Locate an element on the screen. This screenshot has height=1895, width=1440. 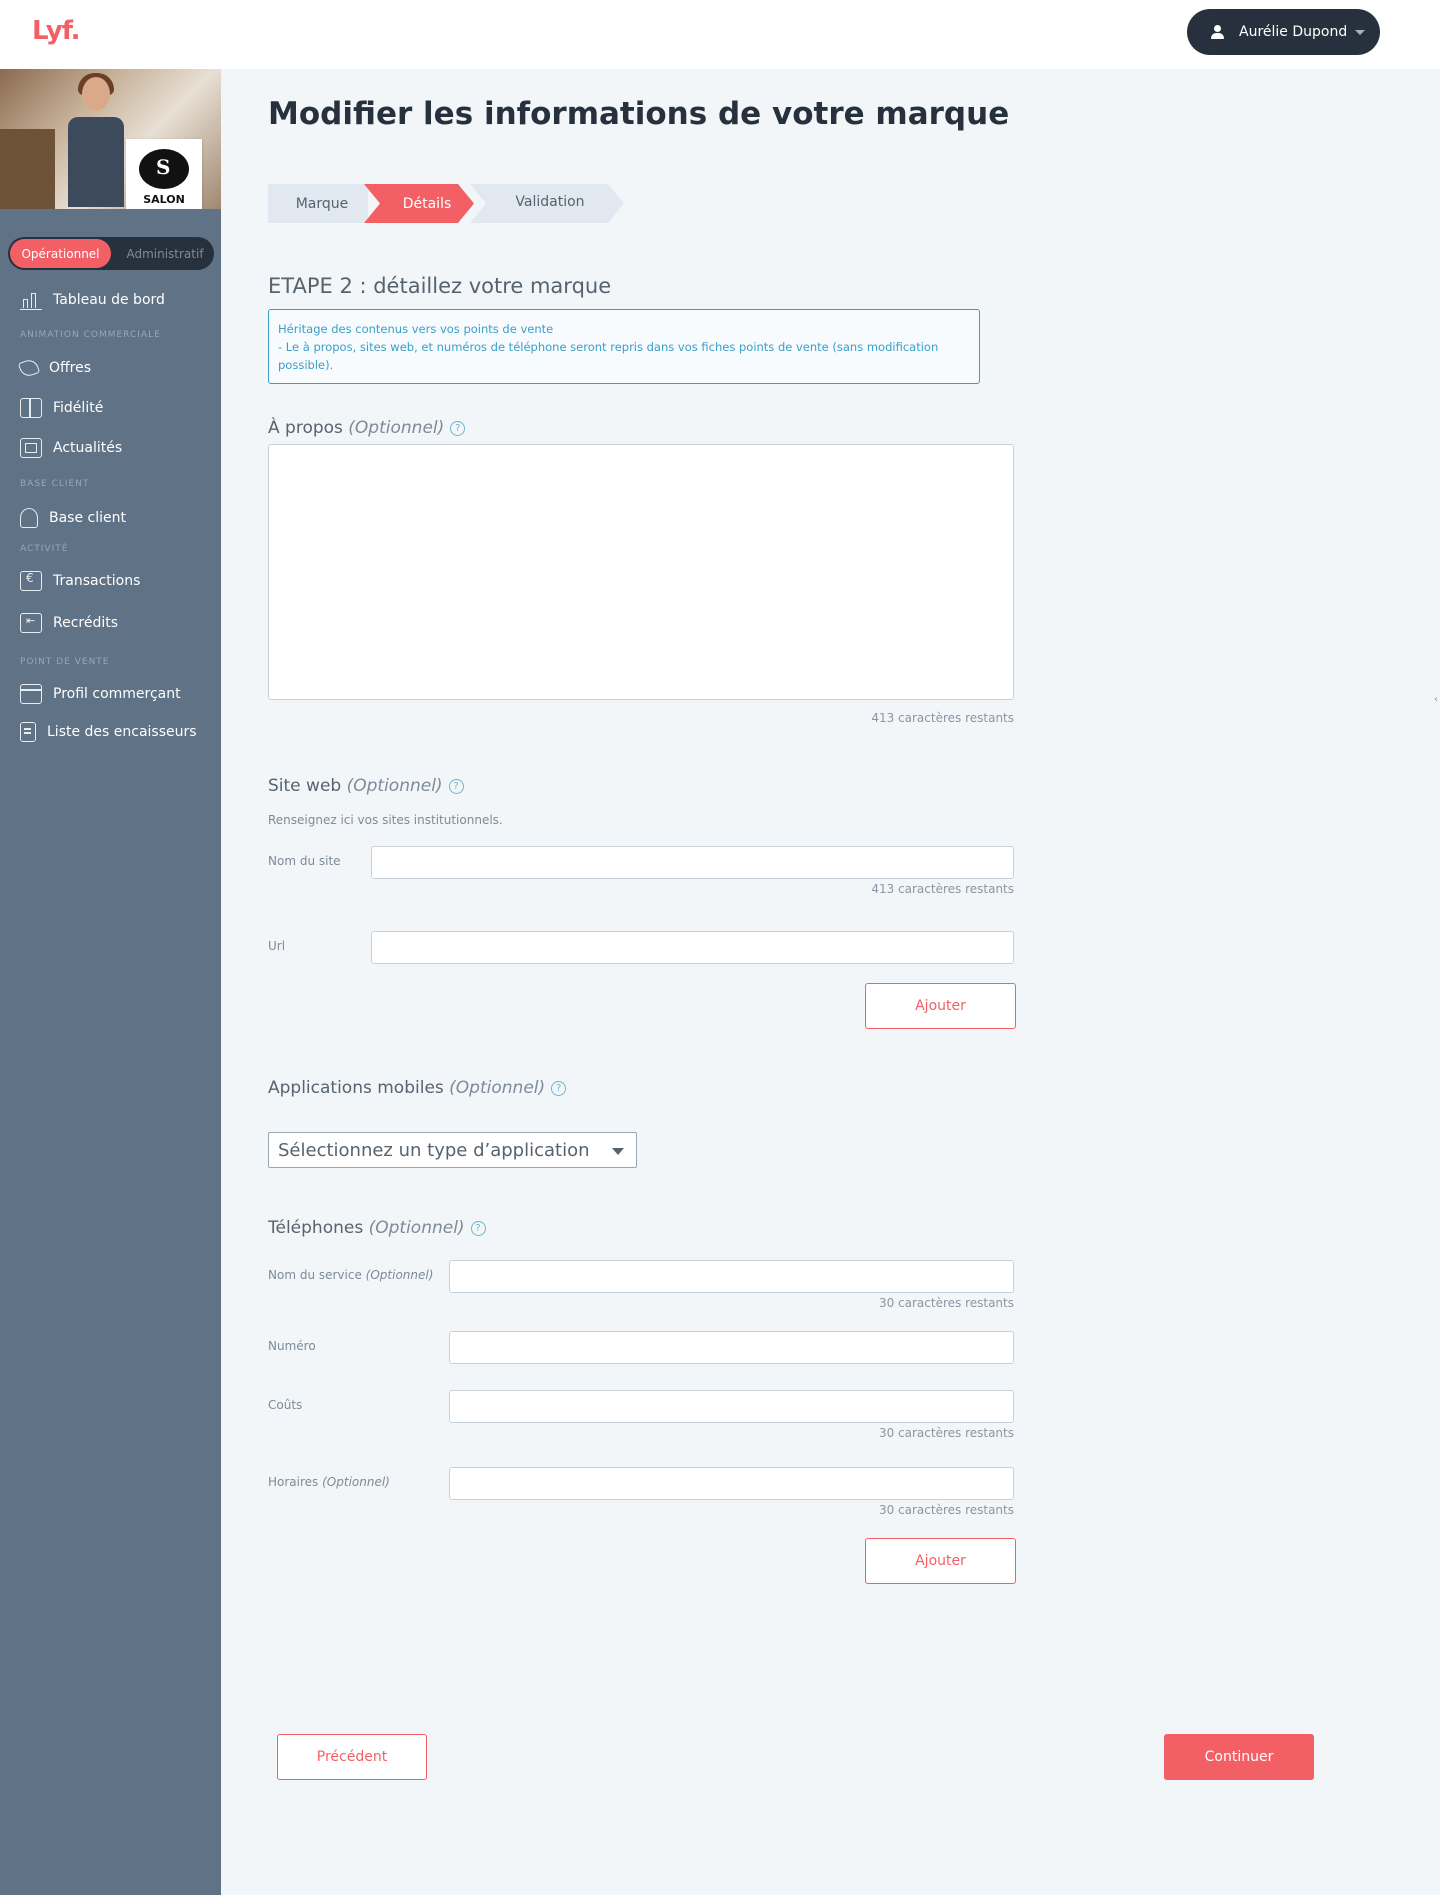
about-label: À propos (Optionnel)? is located at coordinates (367, 428).